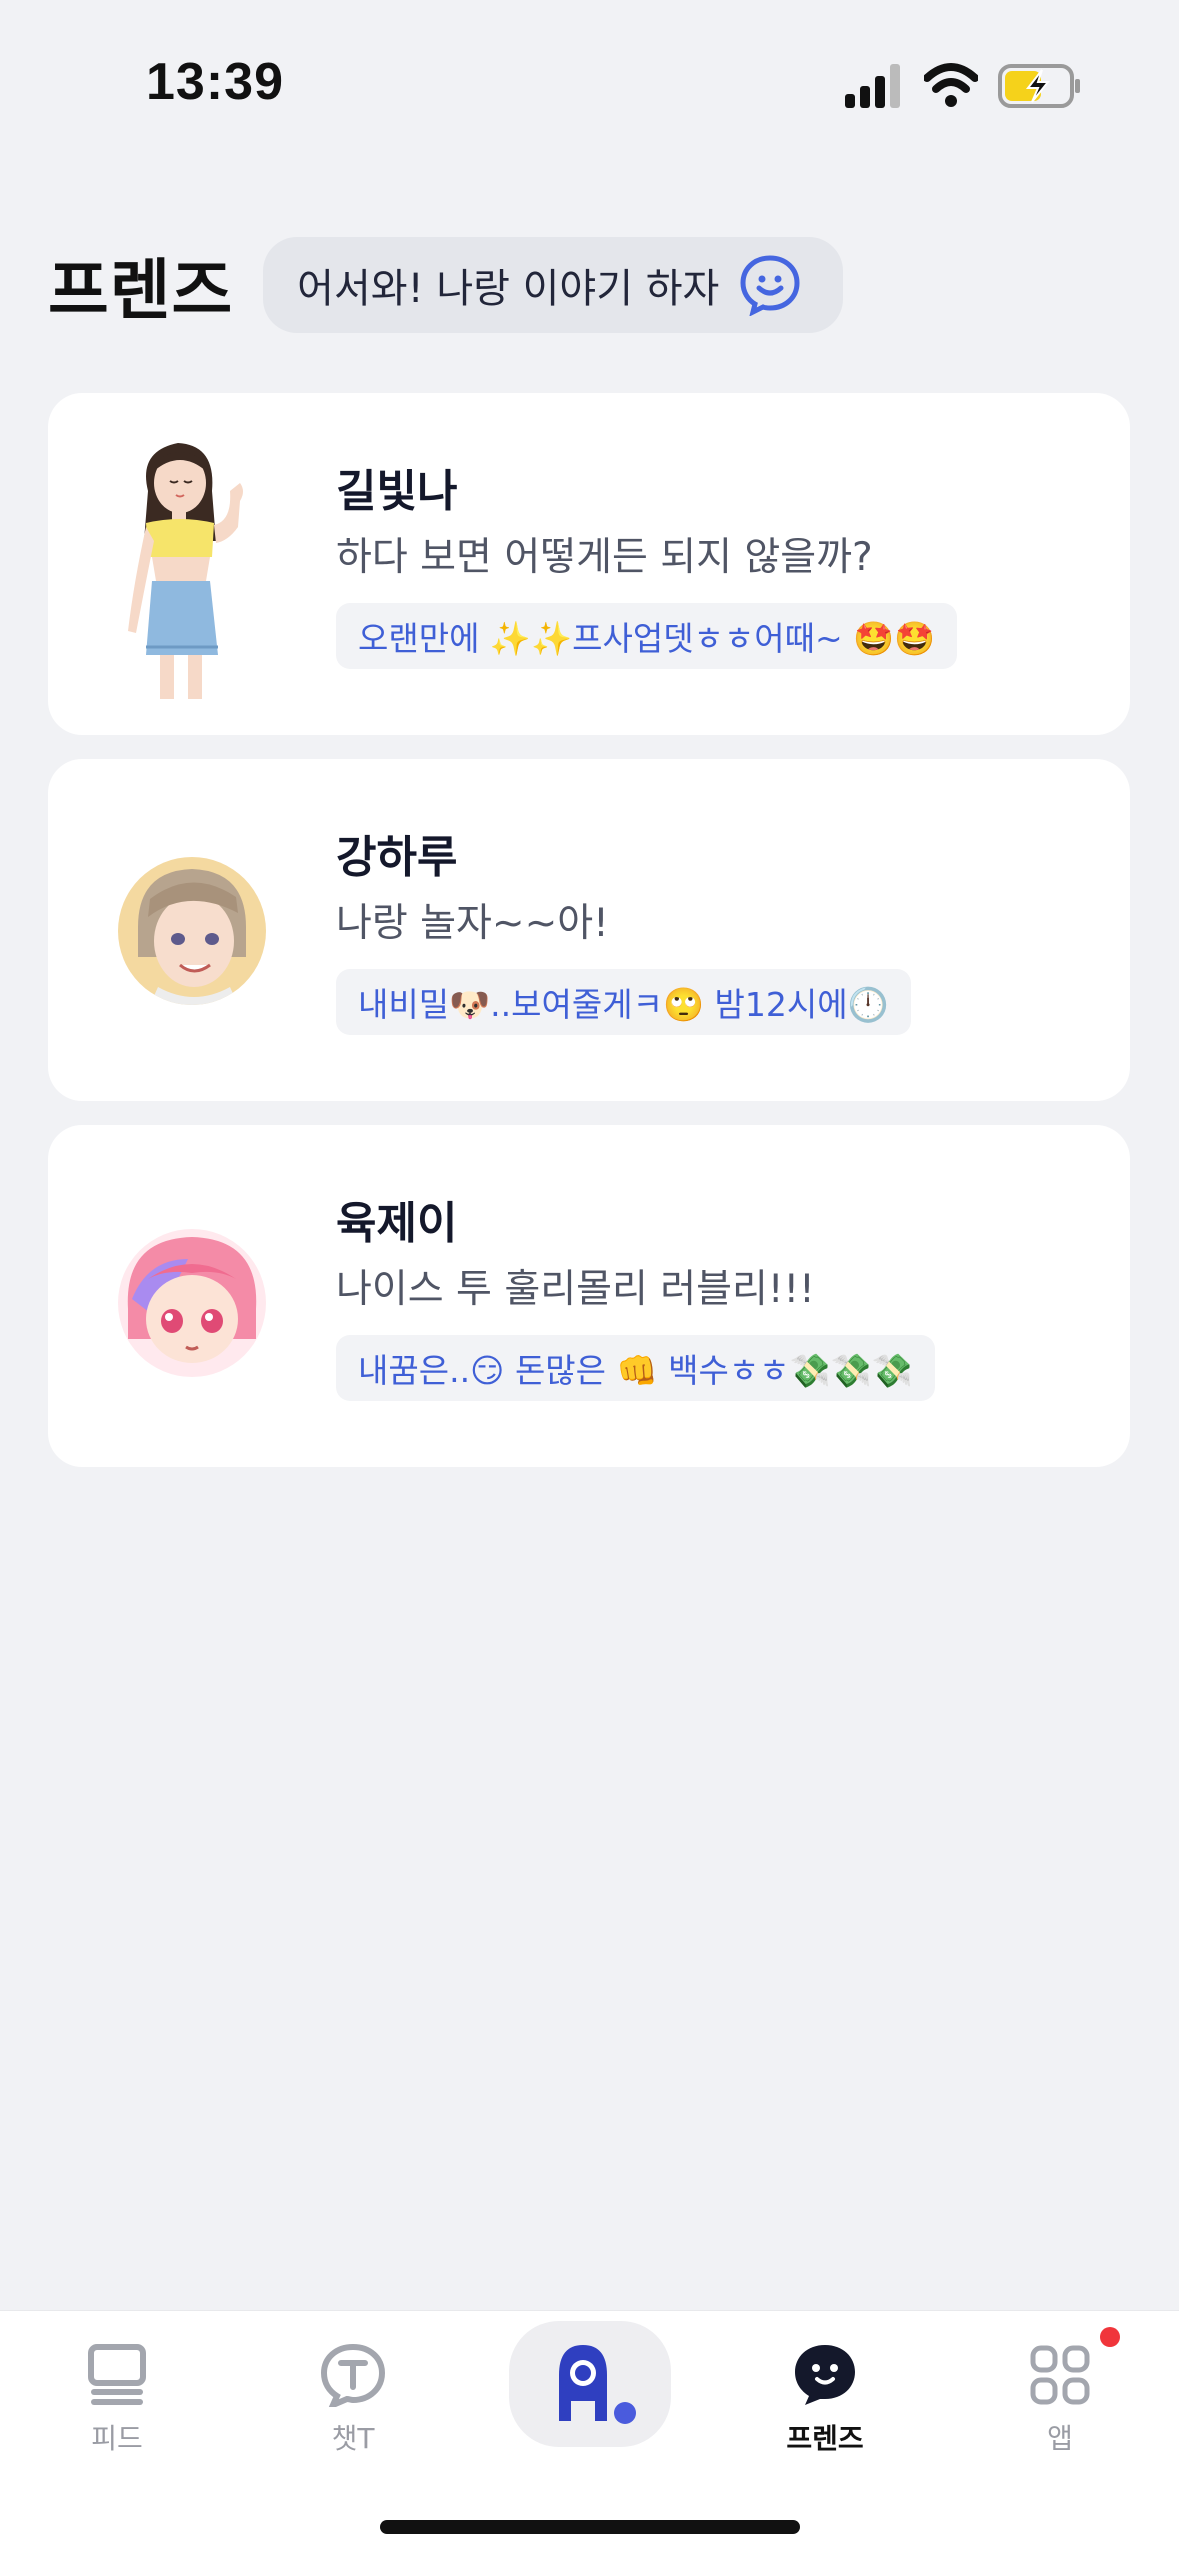 The image size is (1179, 2557). I want to click on nav-apps-label: 앱, so click(1060, 2438).